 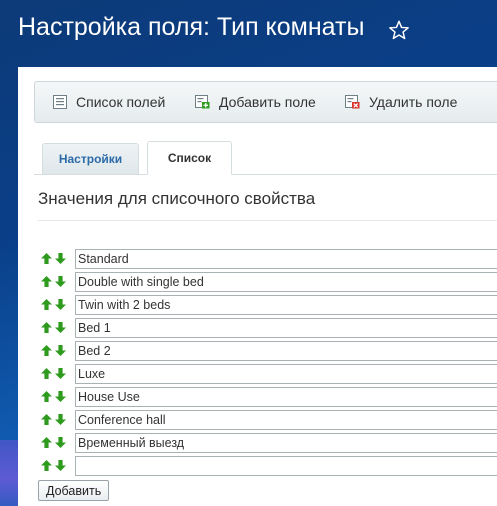 I want to click on list-icon, so click(x=60, y=102).